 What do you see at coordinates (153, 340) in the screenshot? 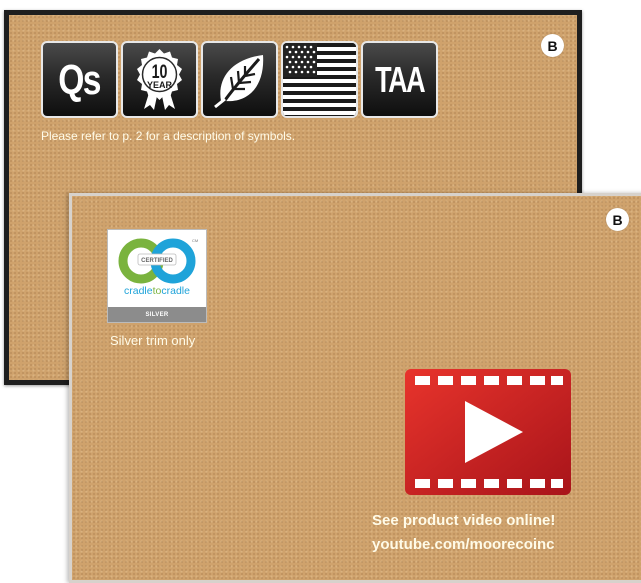
I see `certification-caption: Silver trim only` at bounding box center [153, 340].